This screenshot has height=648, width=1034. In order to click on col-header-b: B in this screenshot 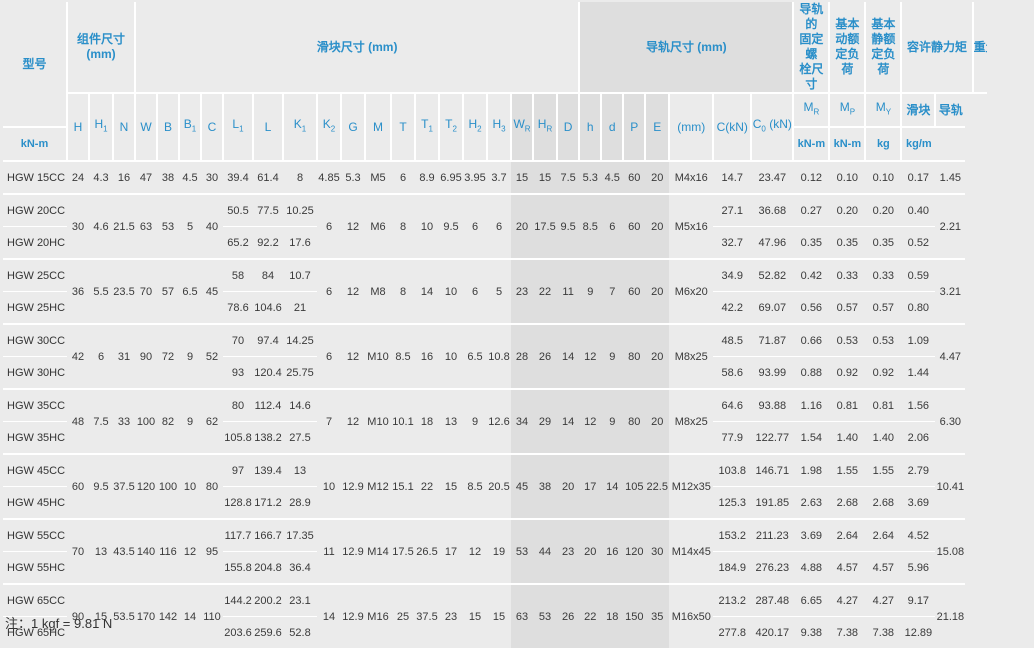, I will do `click(168, 127)`.